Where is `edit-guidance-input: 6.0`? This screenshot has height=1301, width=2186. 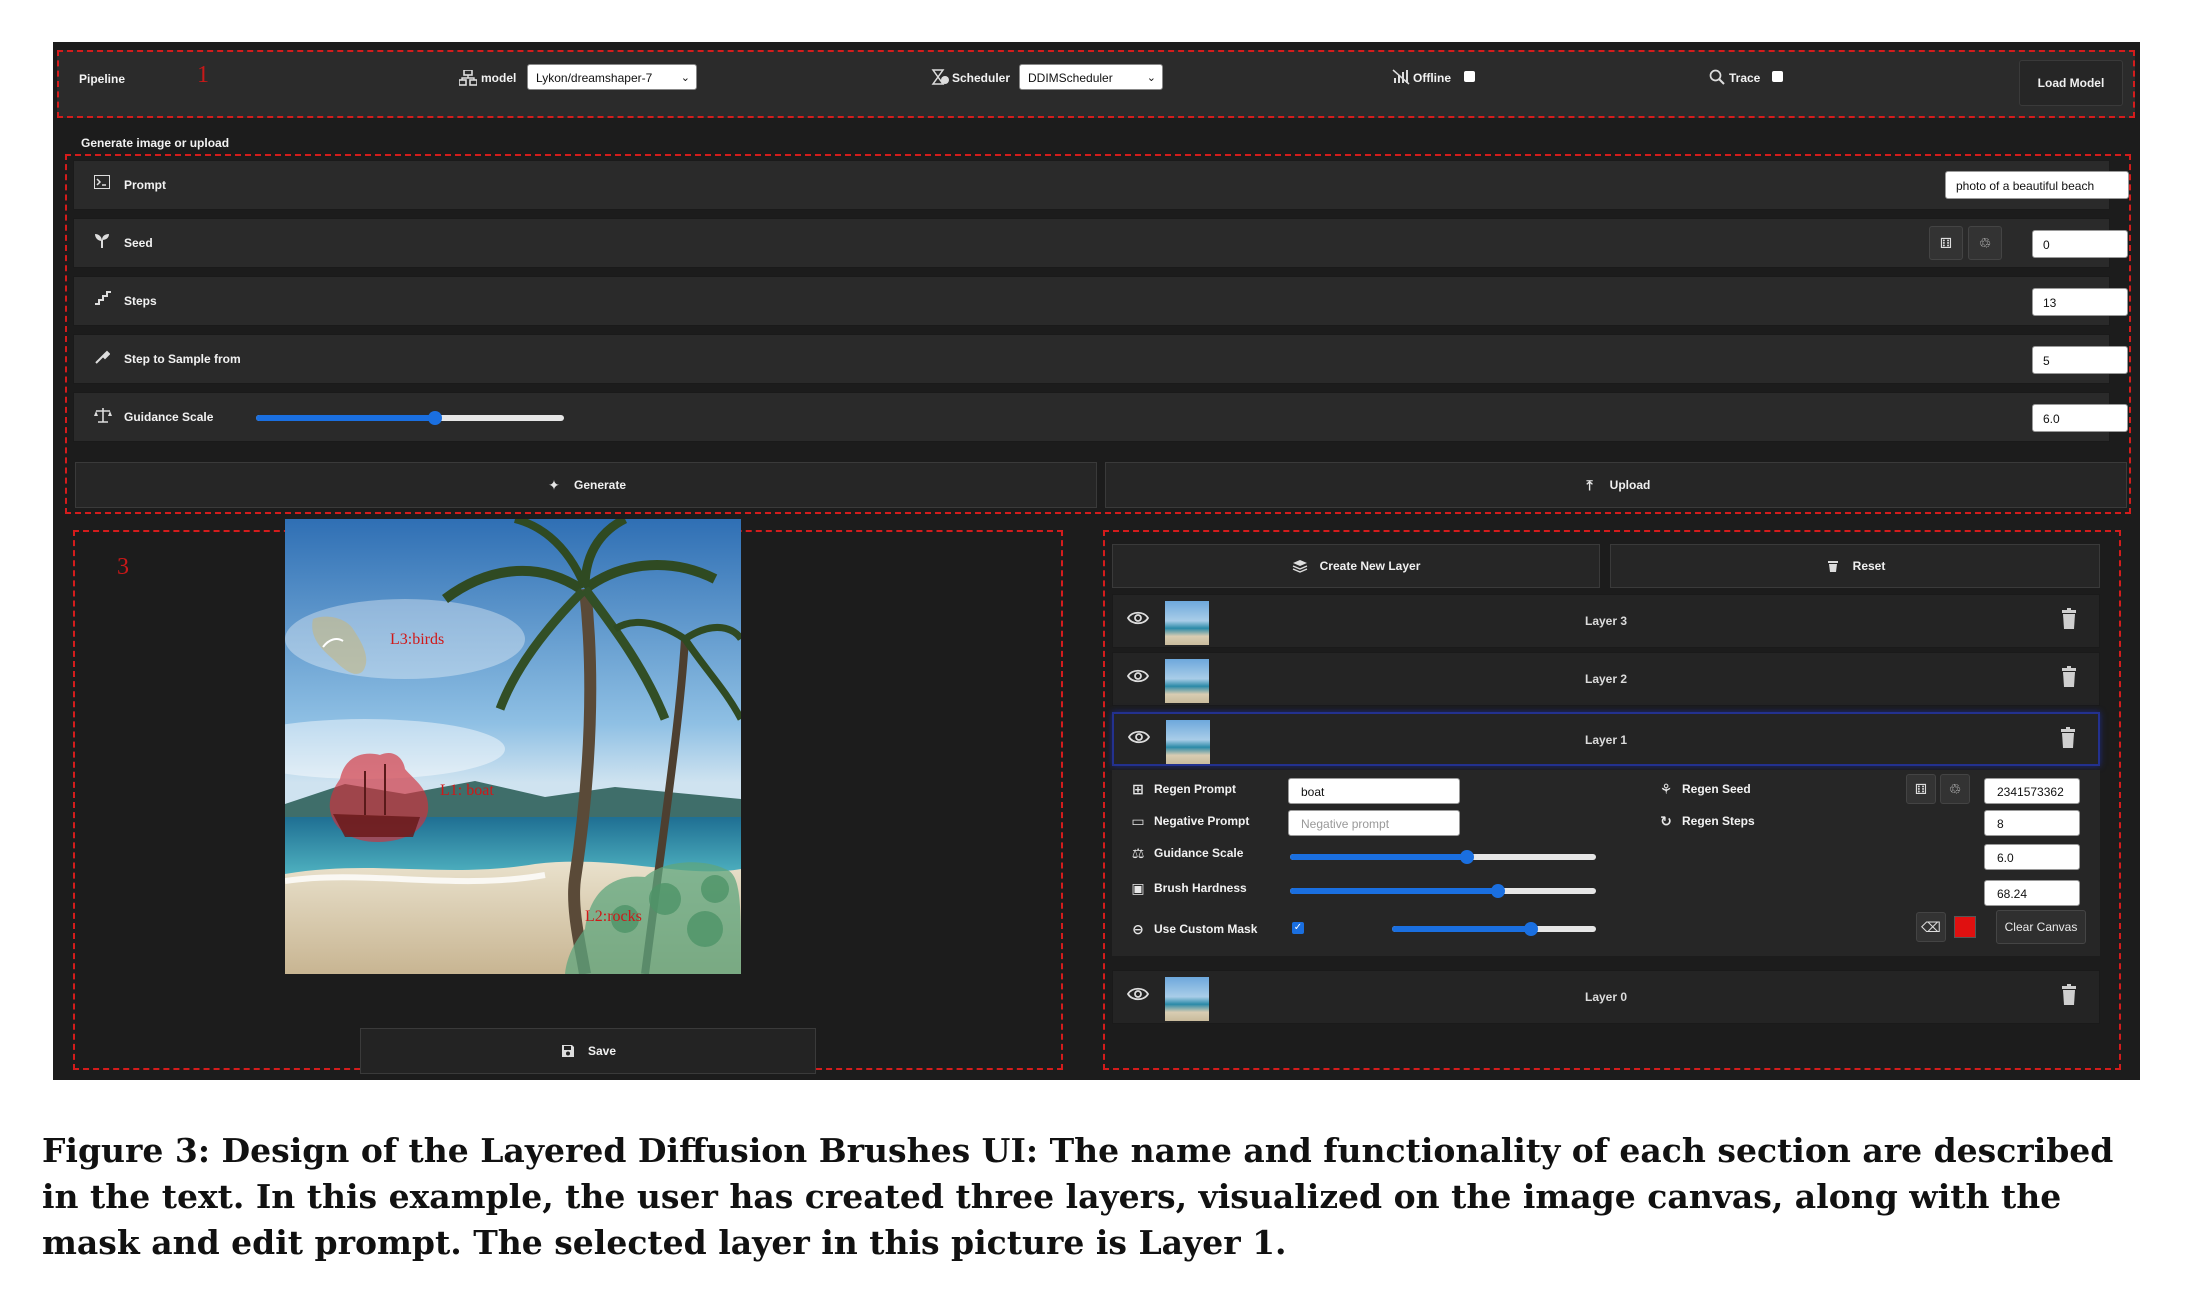
edit-guidance-input: 6.0 is located at coordinates (2032, 857).